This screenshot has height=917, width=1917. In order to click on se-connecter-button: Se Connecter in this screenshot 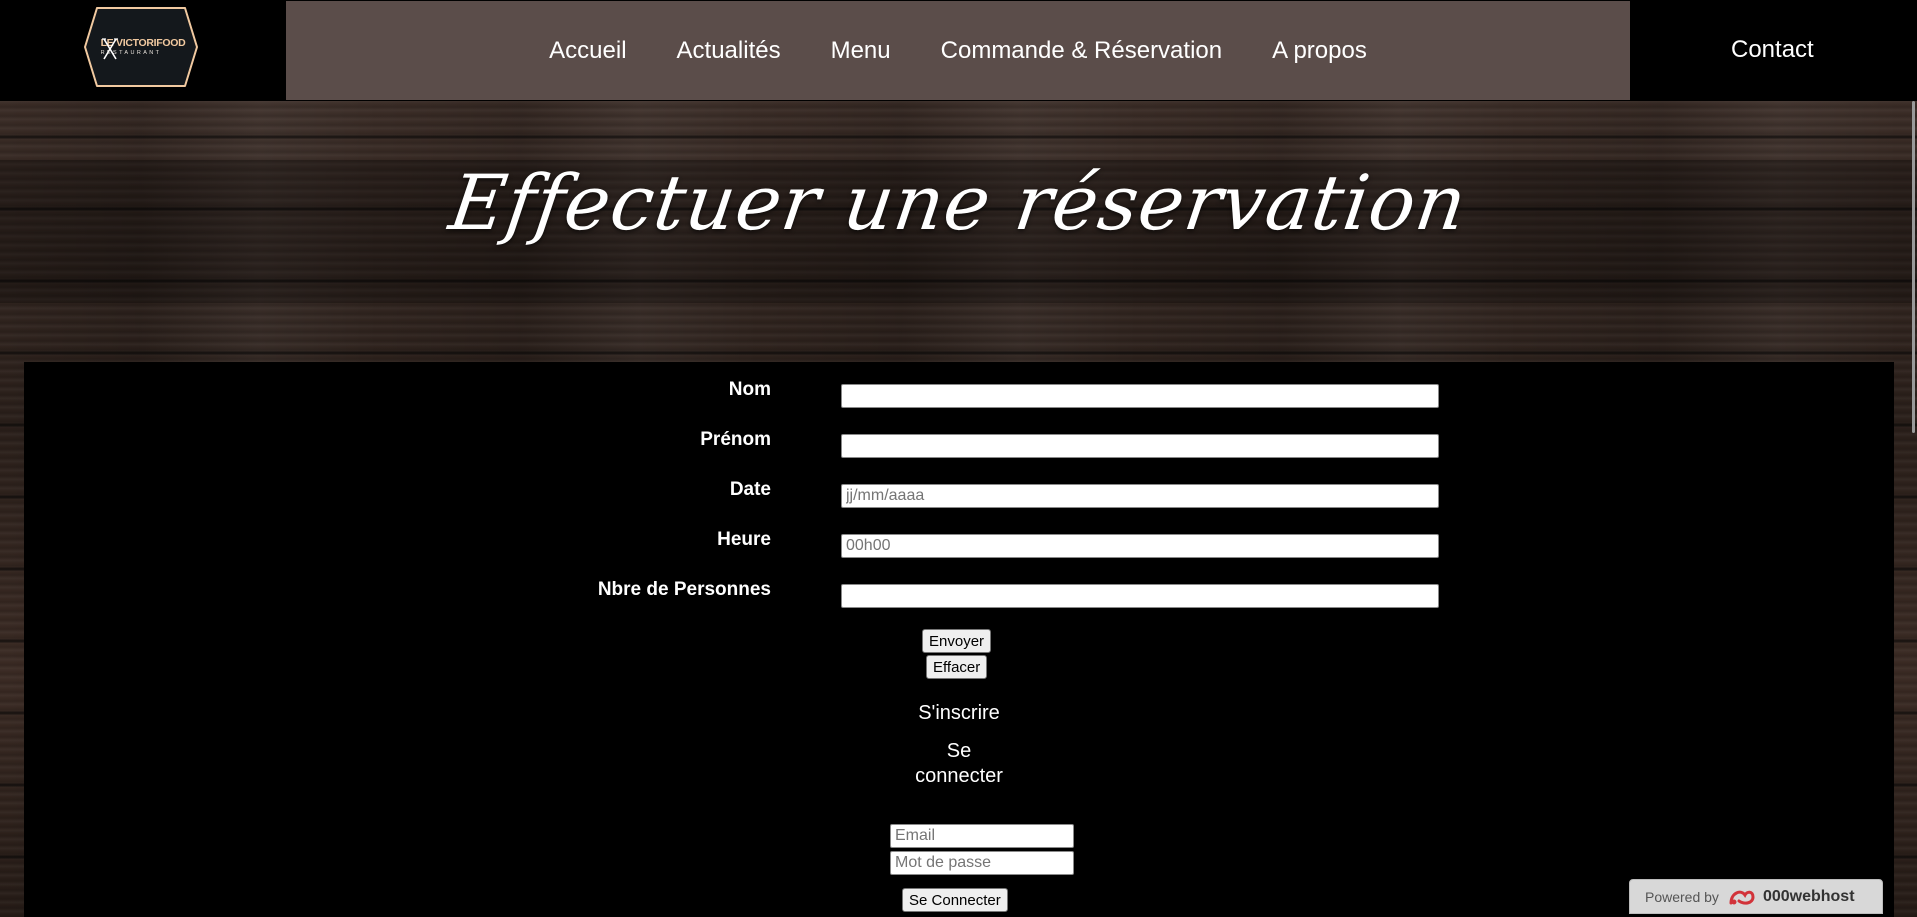, I will do `click(955, 900)`.